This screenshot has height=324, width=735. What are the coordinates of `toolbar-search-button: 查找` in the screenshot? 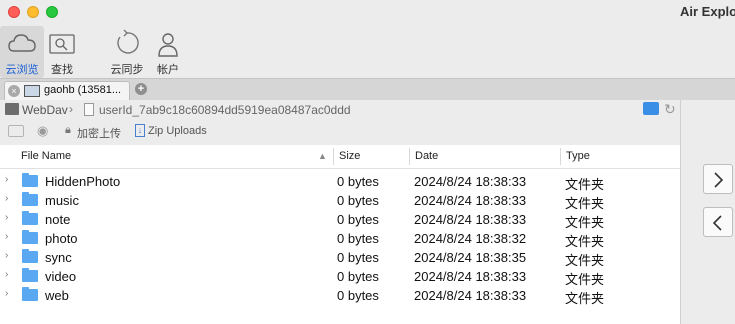 It's located at (62, 52).